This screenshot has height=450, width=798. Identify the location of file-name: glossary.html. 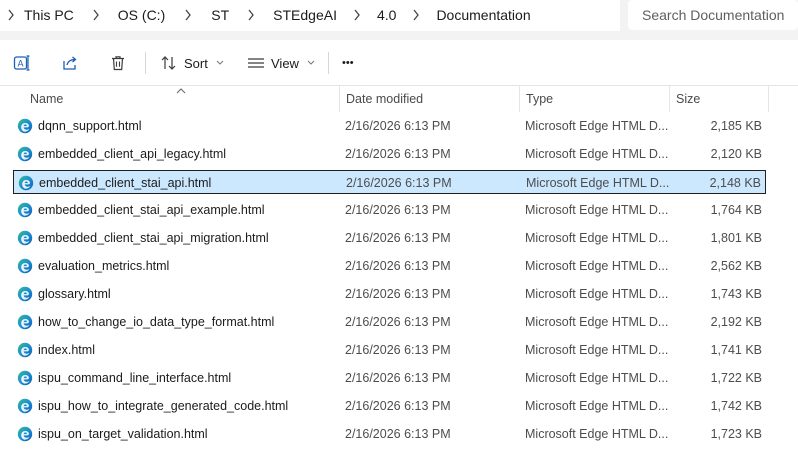
(74, 294).